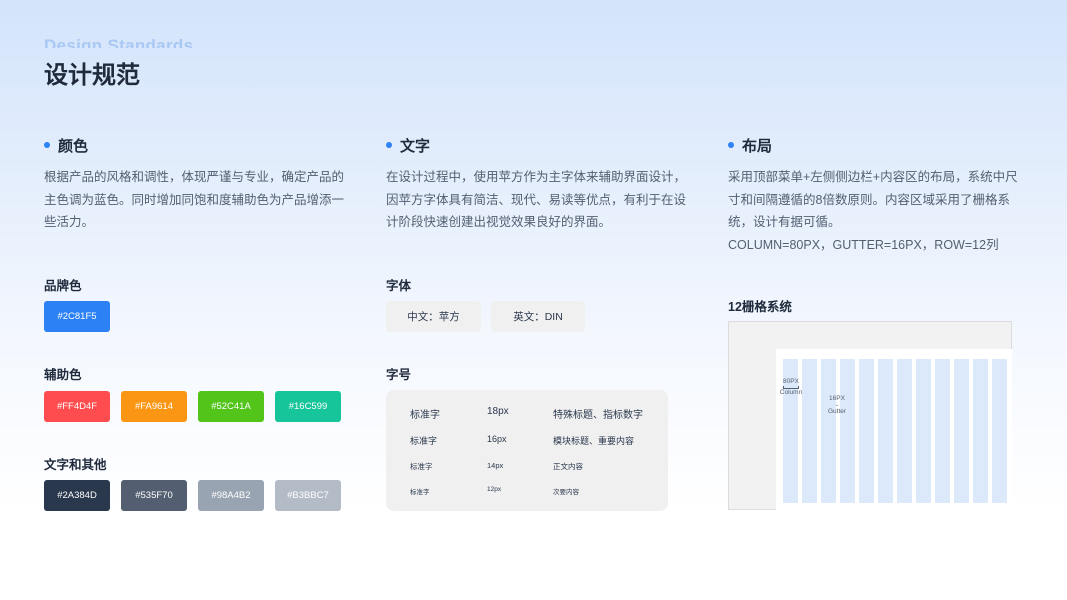 The image size is (1067, 600). I want to click on size-usage: 正文内容, so click(568, 466).